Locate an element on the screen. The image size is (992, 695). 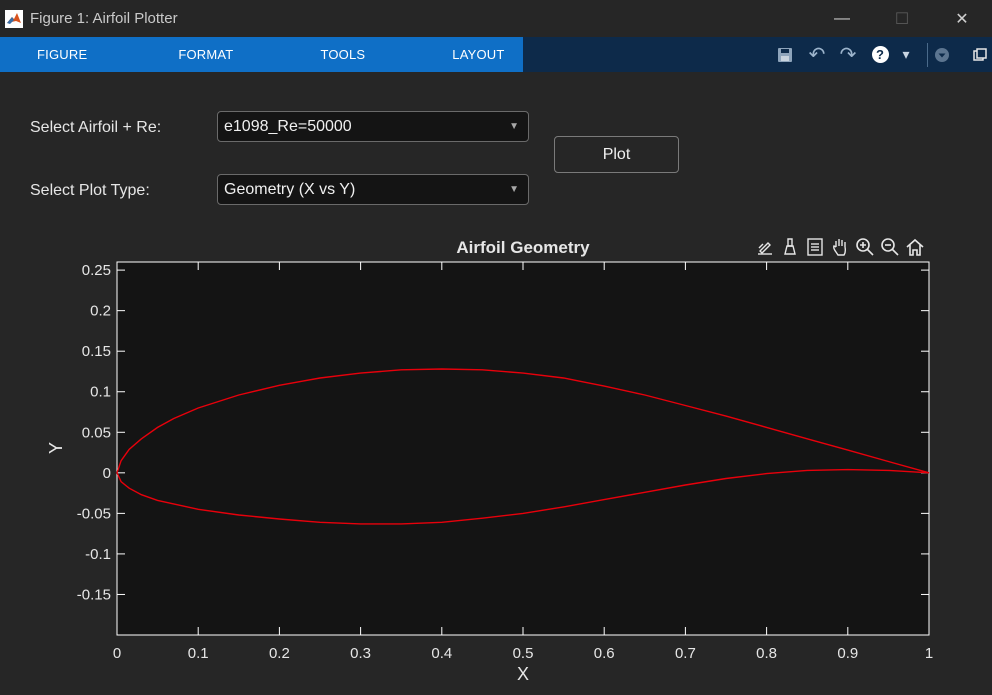
y-tick-label: -0.15 is located at coordinates (94, 594).